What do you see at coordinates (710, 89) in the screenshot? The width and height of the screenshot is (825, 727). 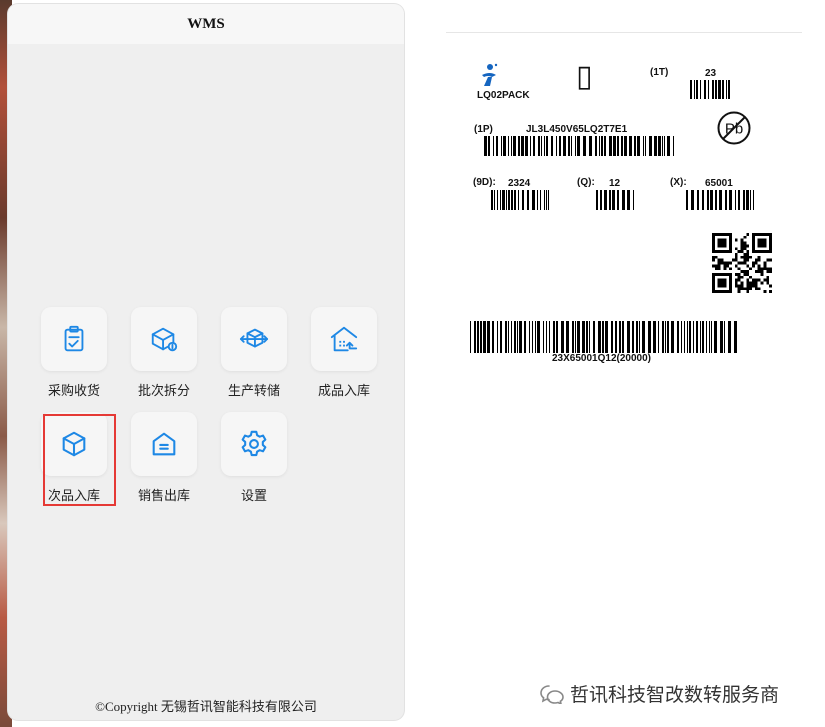 I see `barcode-1t` at bounding box center [710, 89].